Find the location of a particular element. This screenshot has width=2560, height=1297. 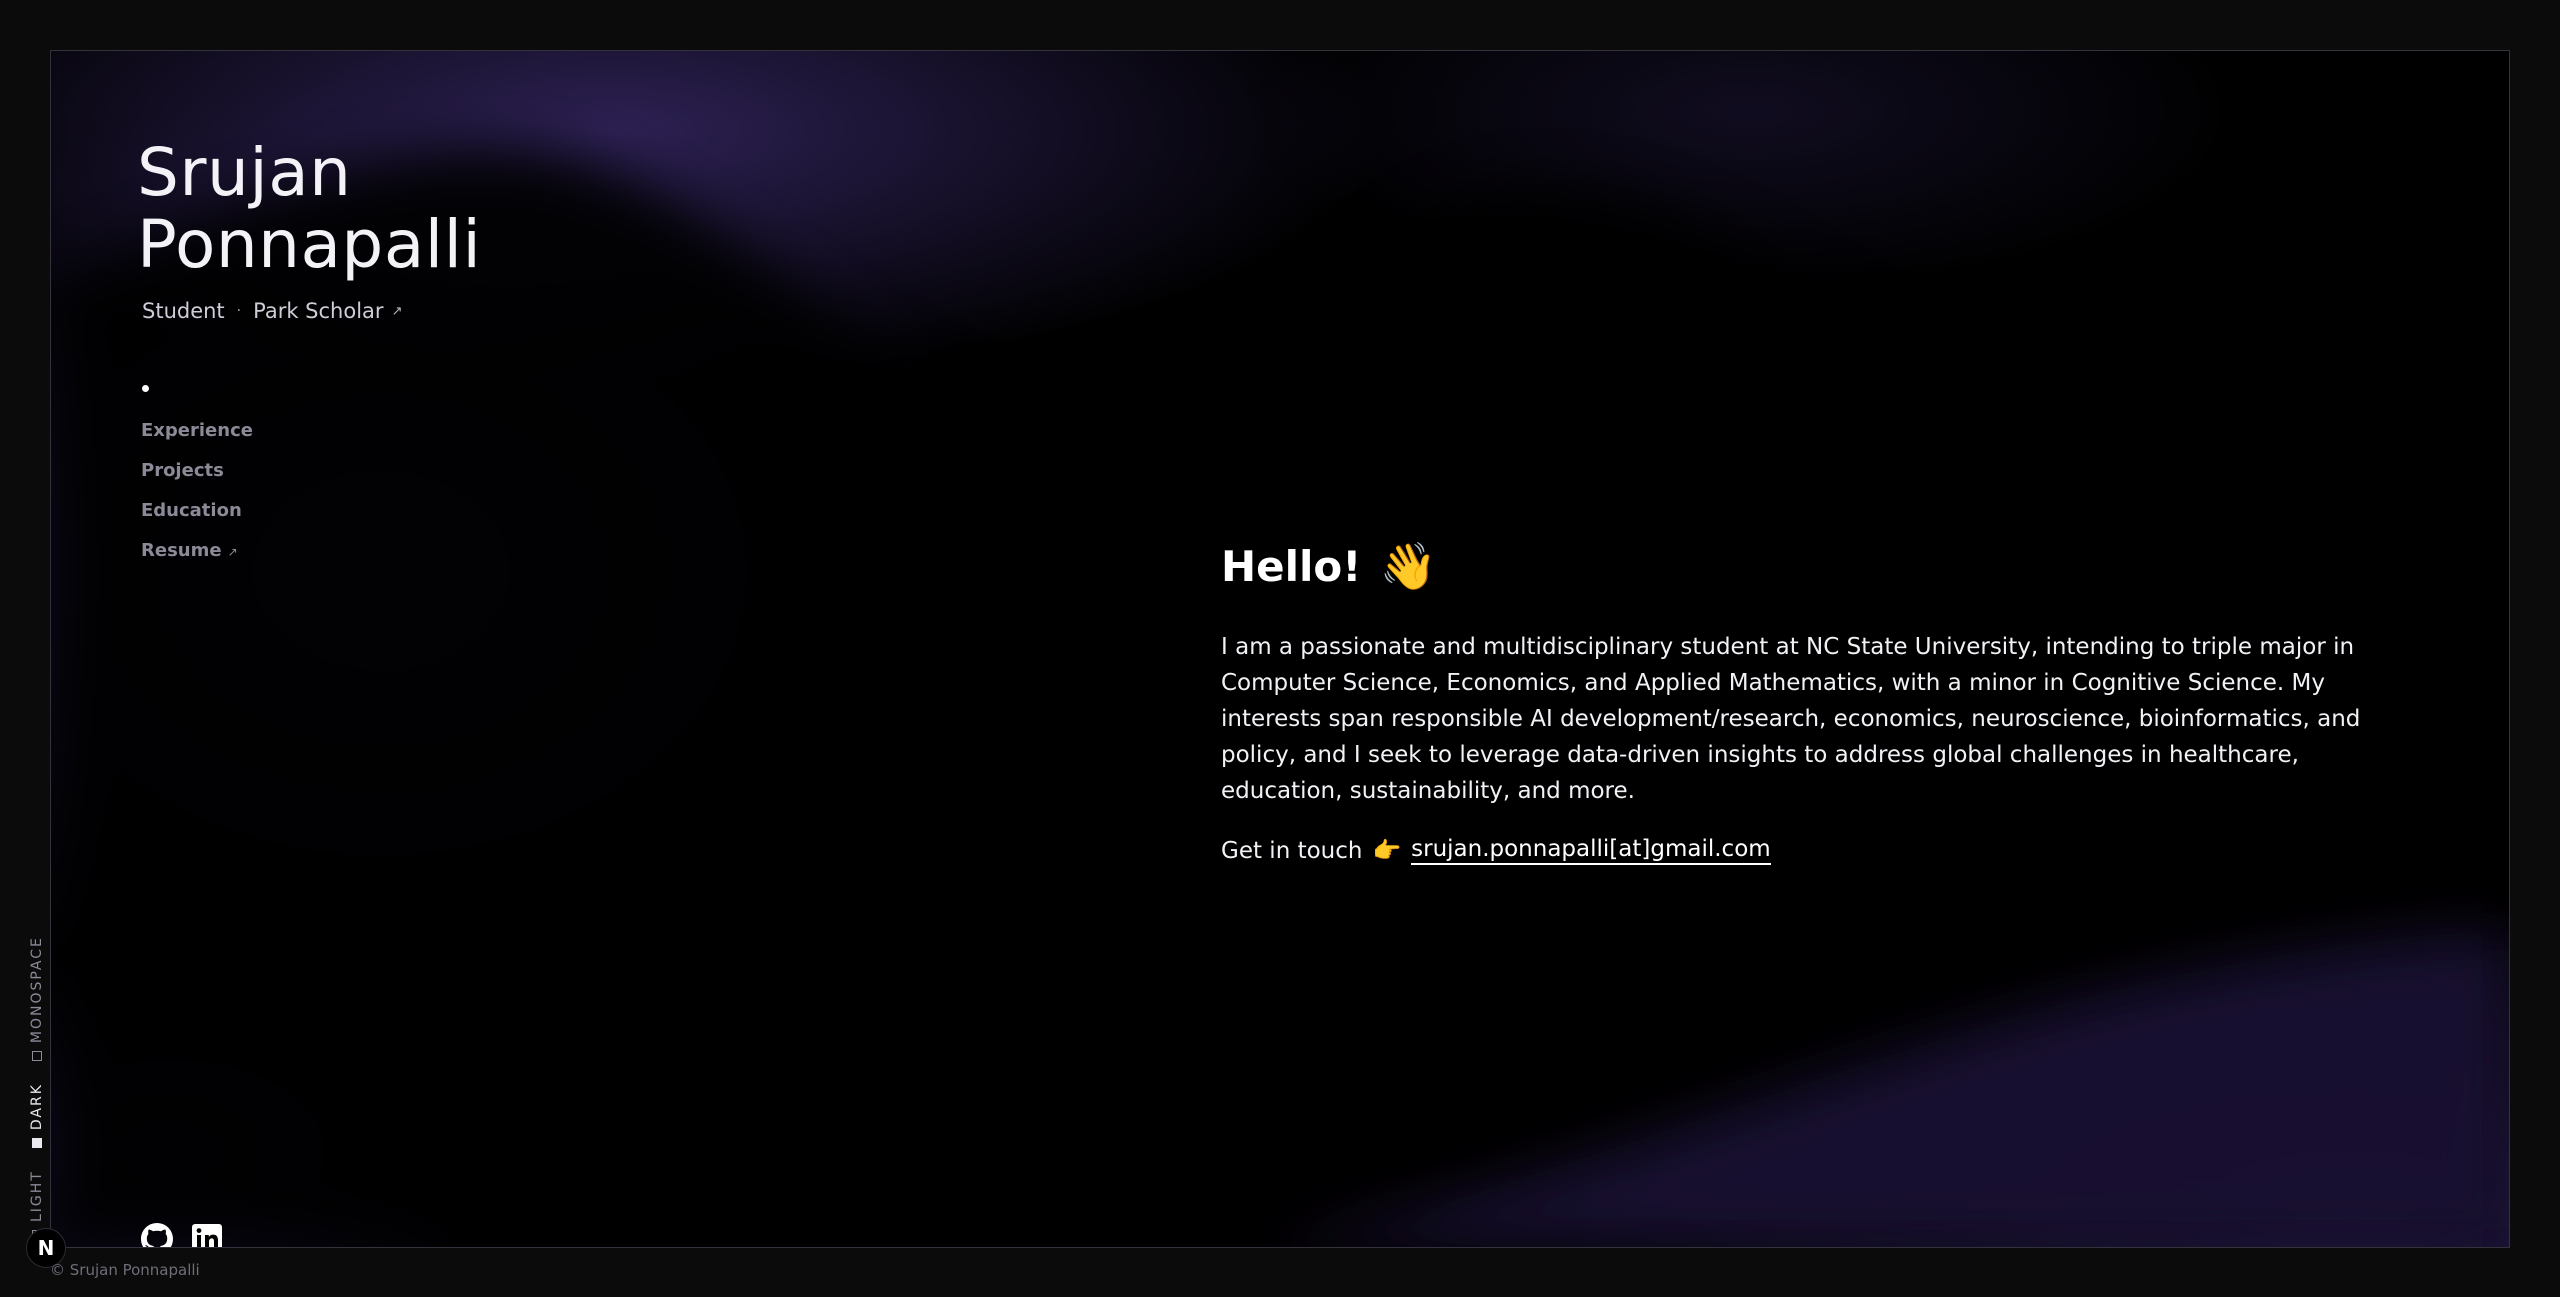

theme-option-dark: DARK is located at coordinates (37, 1116).